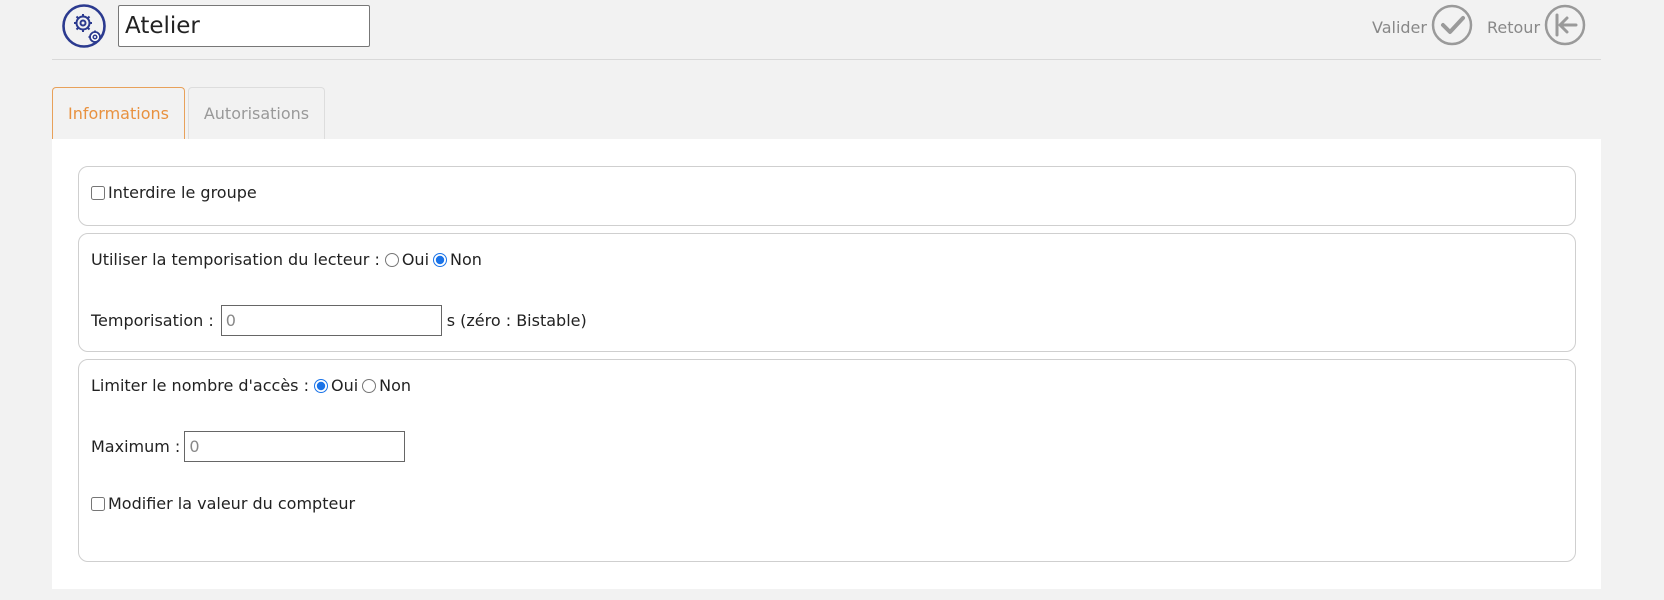 The image size is (1664, 600). What do you see at coordinates (1565, 27) in the screenshot?
I see `exit-arrow-icon` at bounding box center [1565, 27].